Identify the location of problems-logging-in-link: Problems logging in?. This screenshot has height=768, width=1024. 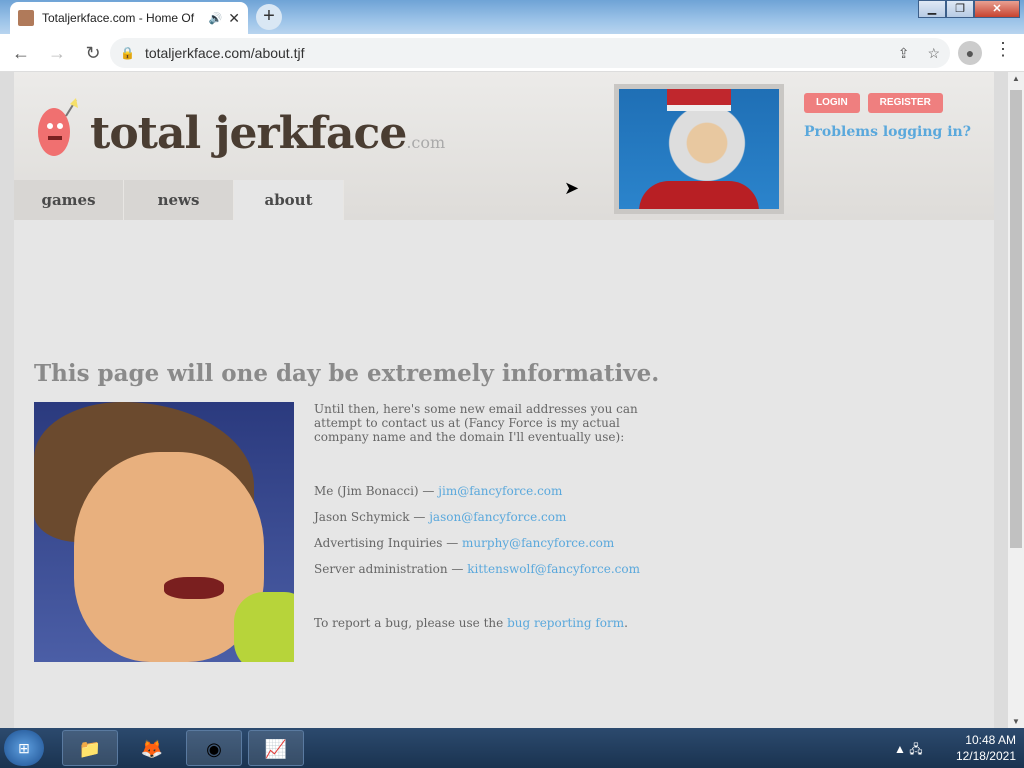
(887, 132).